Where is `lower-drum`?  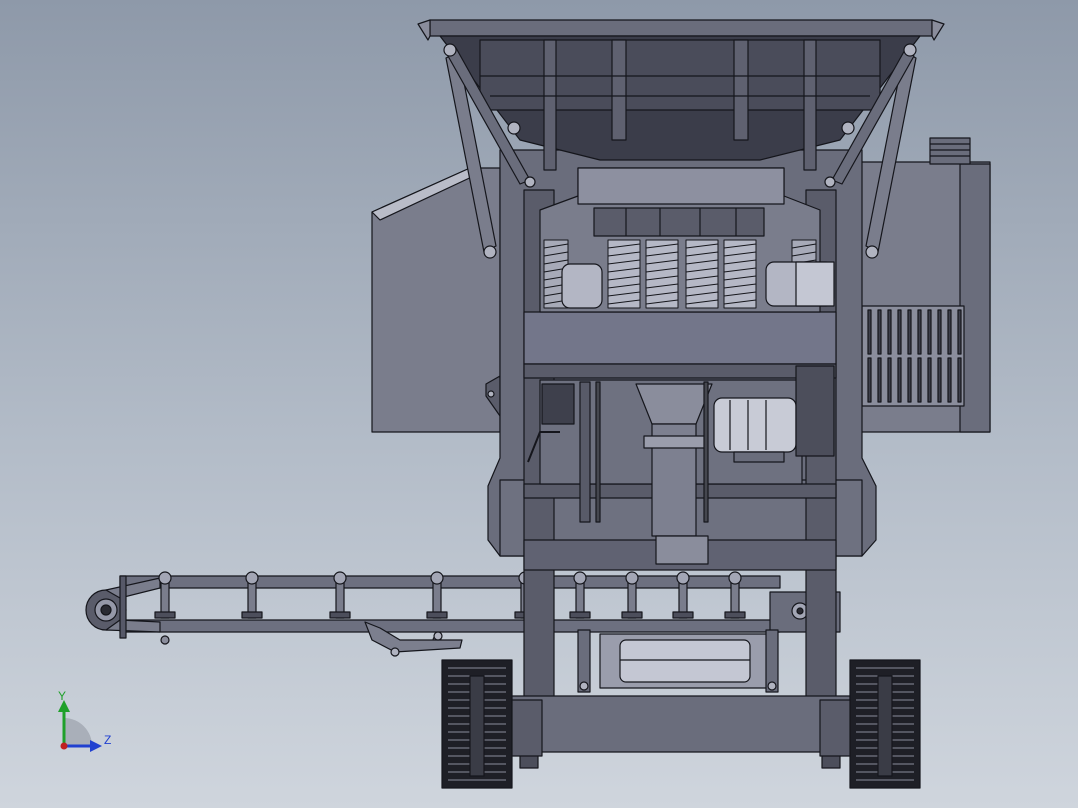
lower-drum is located at coordinates (678, 661).